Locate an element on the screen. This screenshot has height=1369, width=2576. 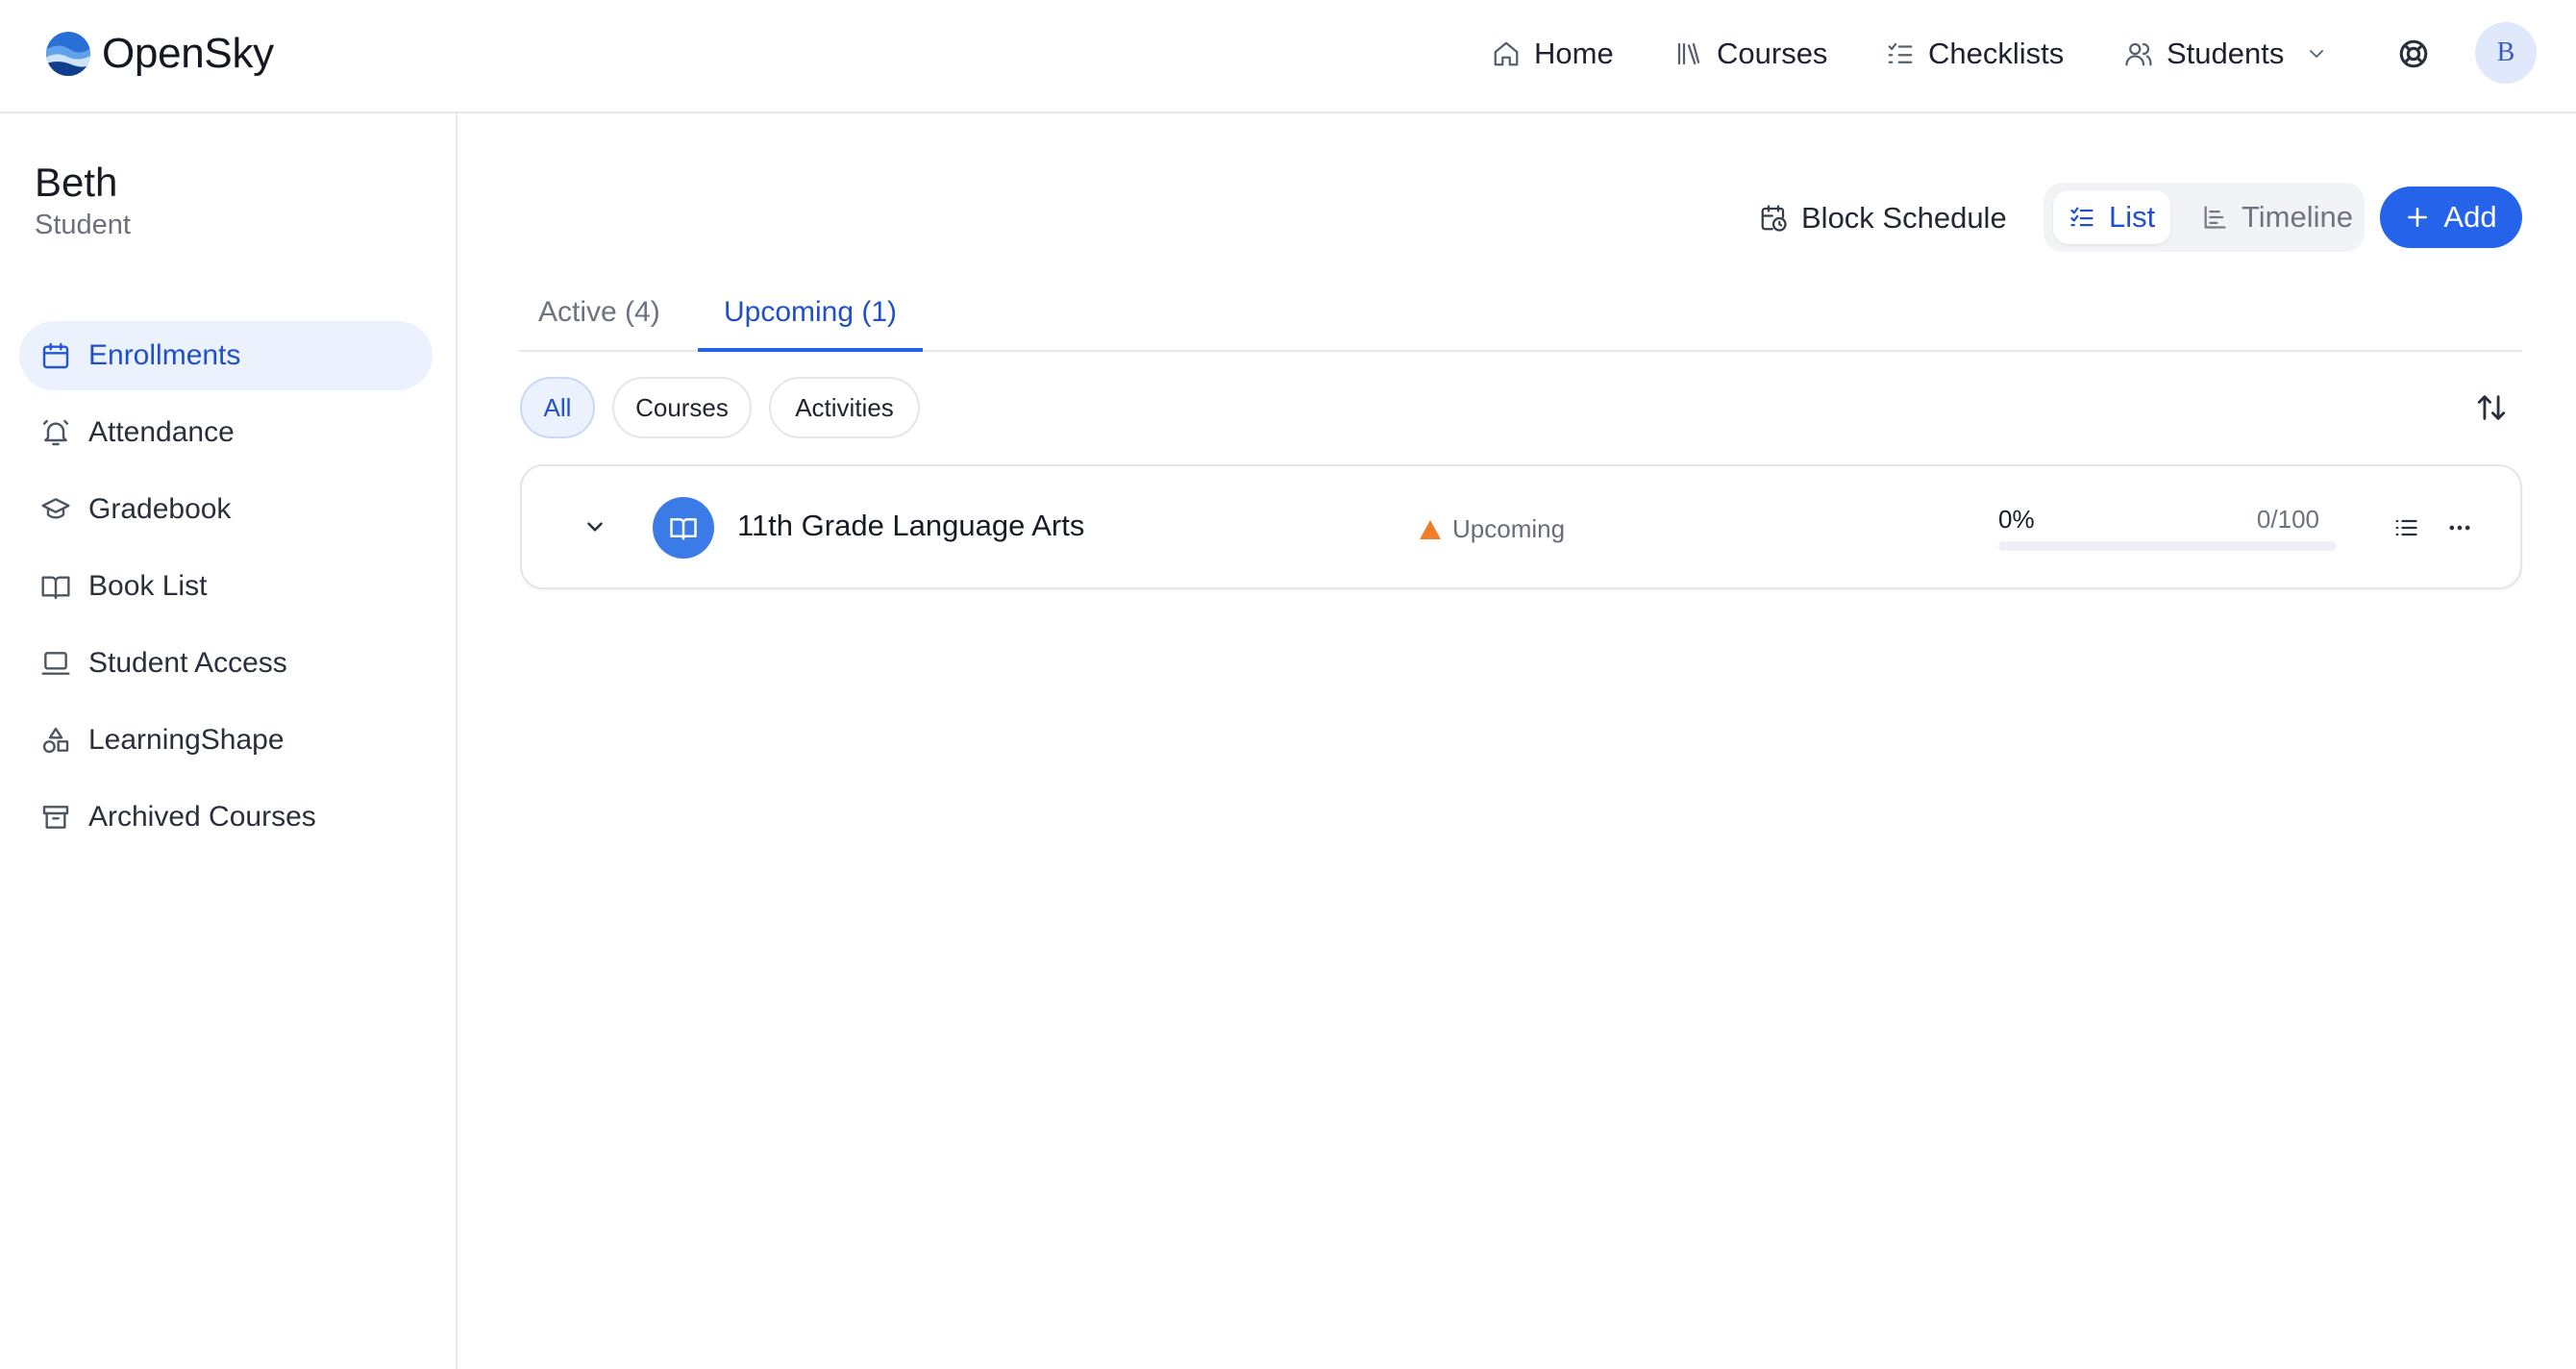
more-options-button is located at coordinates (2459, 528).